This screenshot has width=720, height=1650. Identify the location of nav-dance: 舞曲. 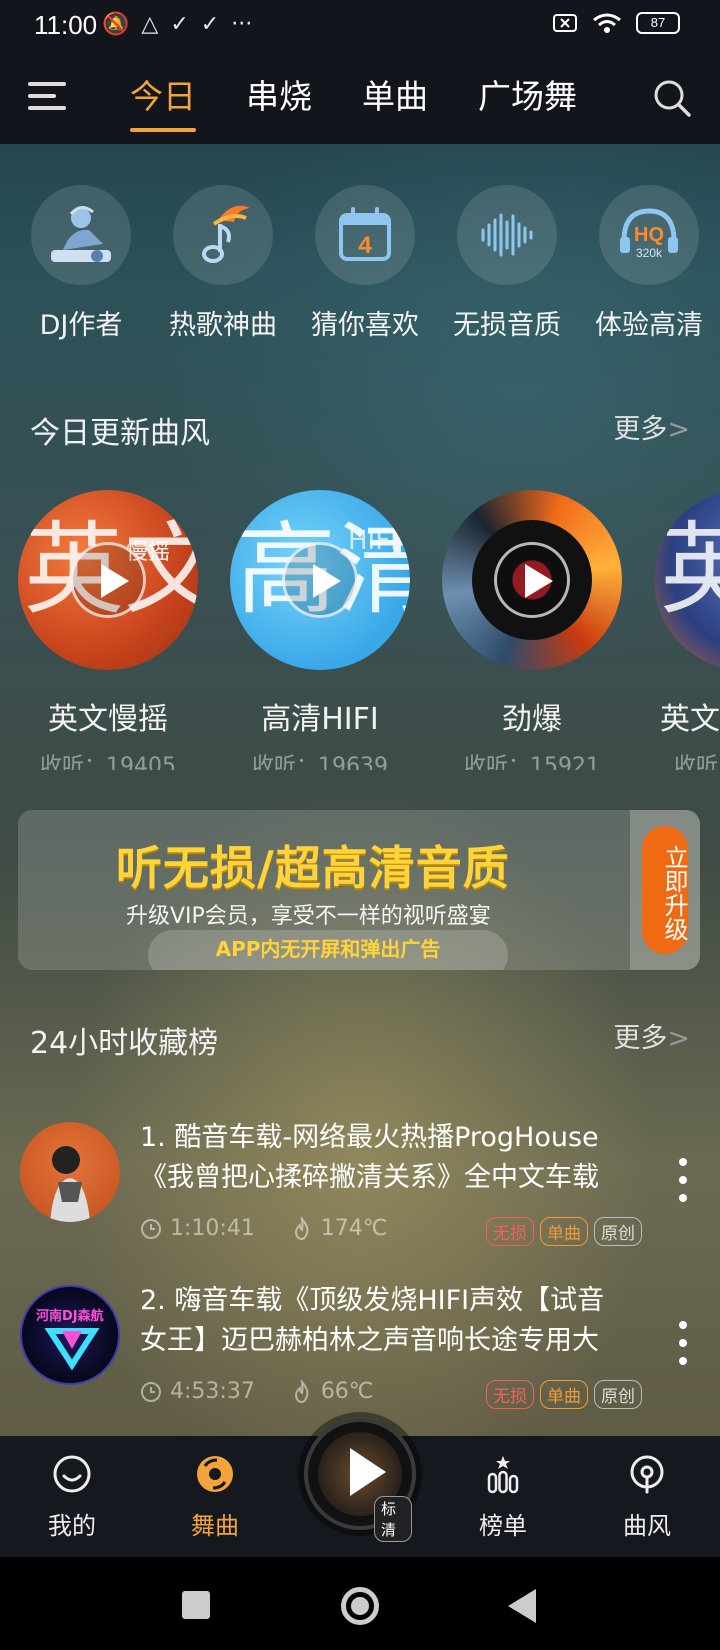
(215, 1497).